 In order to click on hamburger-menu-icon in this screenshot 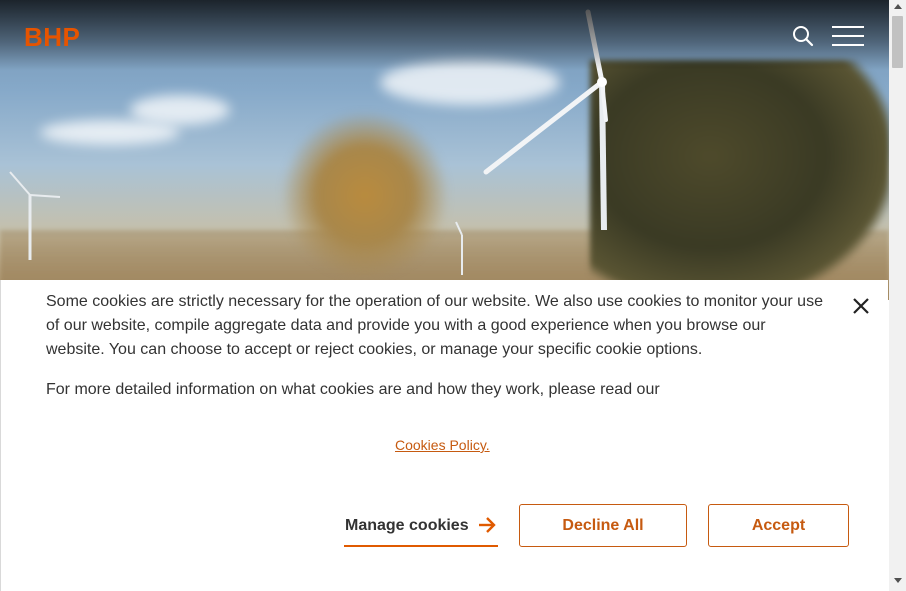, I will do `click(848, 27)`.